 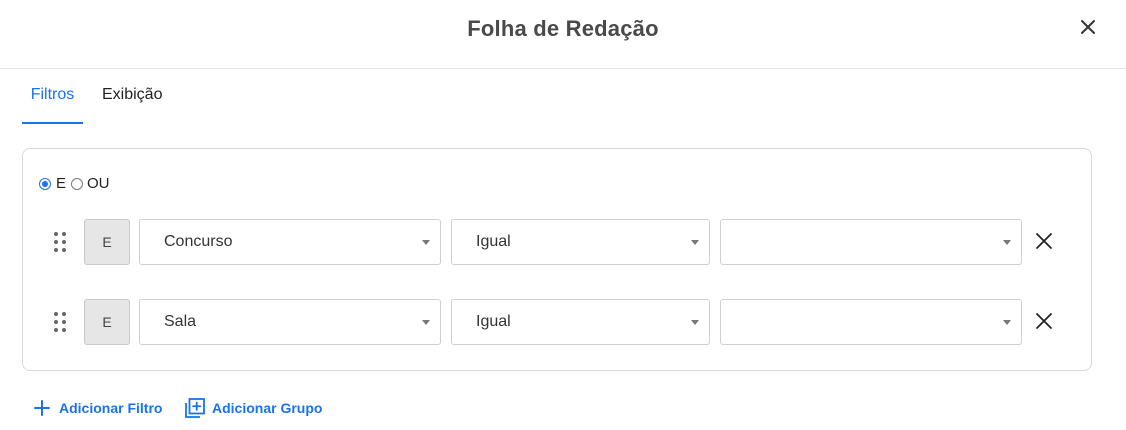 I want to click on field-select-value: Concurso, so click(x=198, y=241).